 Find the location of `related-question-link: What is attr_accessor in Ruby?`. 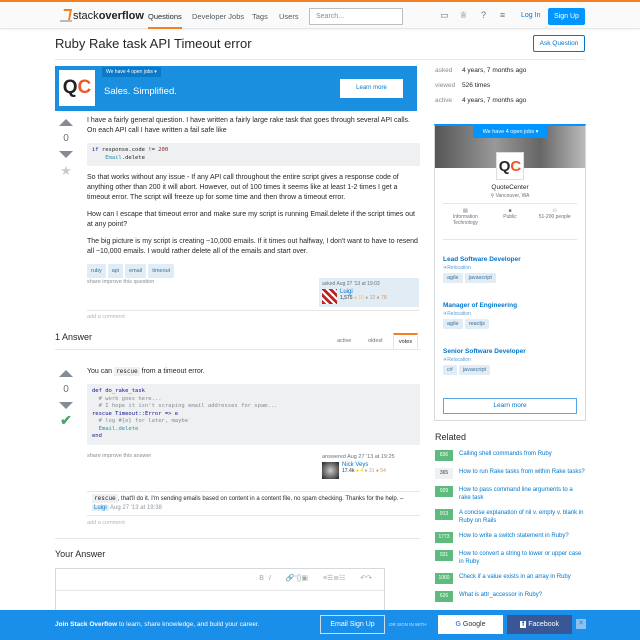

related-question-link: What is attr_accessor in Ruby? is located at coordinates (500, 596).